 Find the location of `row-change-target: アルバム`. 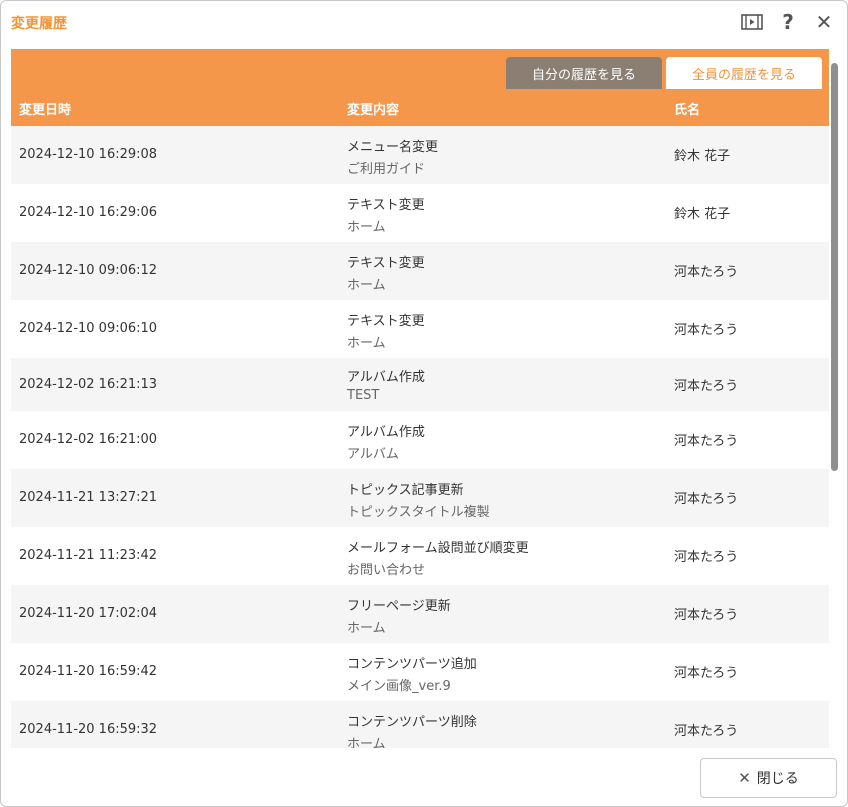

row-change-target: アルバム is located at coordinates (373, 454).